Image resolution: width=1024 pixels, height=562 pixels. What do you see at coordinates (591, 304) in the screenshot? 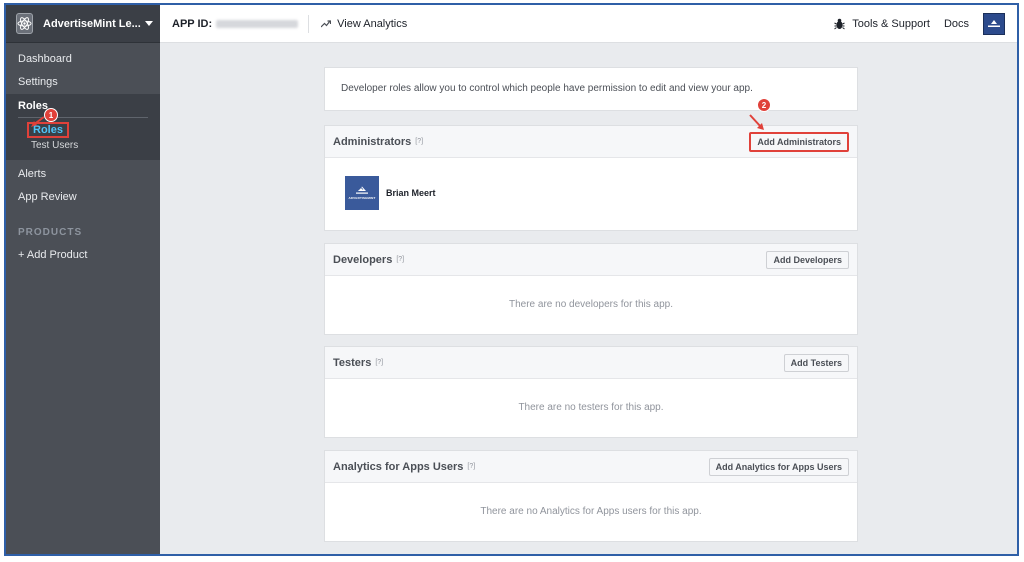
I see `developers-empty-text: There are no developers for this app.` at bounding box center [591, 304].